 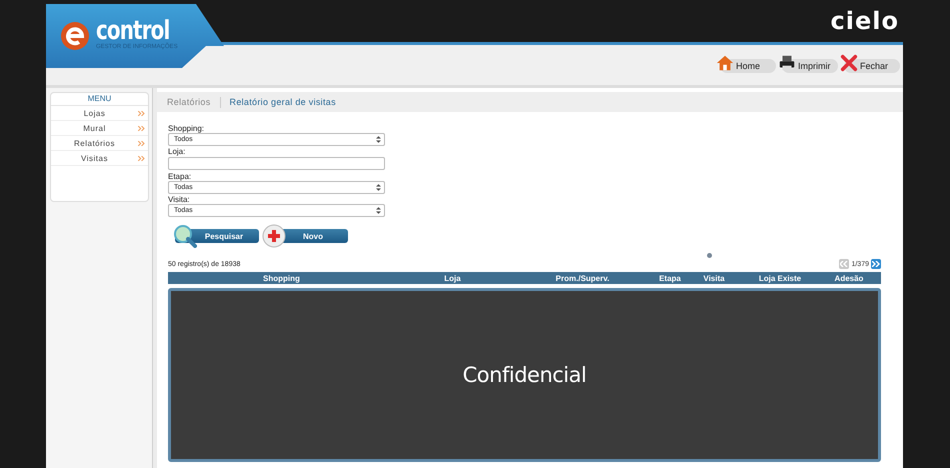 I want to click on dot-icon, so click(x=709, y=255).